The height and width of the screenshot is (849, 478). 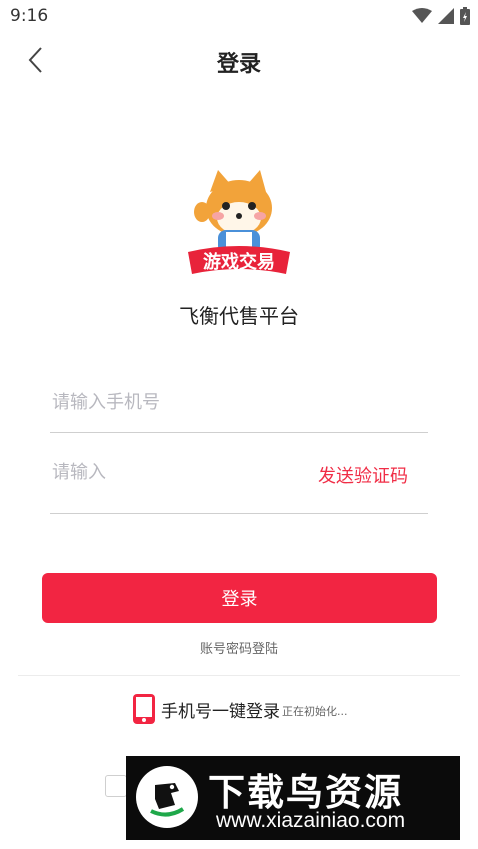 What do you see at coordinates (29, 16) in the screenshot?
I see `status-time: 9:16` at bounding box center [29, 16].